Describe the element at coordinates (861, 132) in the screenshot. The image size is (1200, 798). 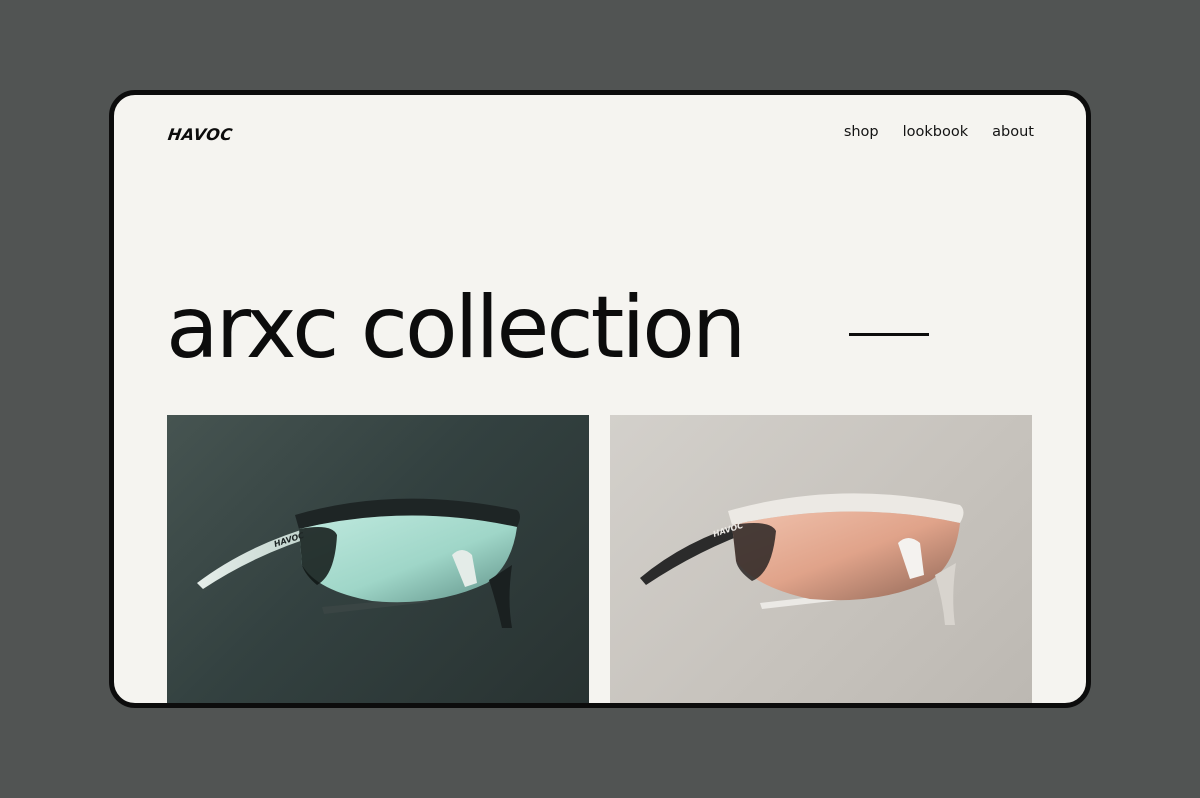
I see `nav-link-shop: shop` at that location.